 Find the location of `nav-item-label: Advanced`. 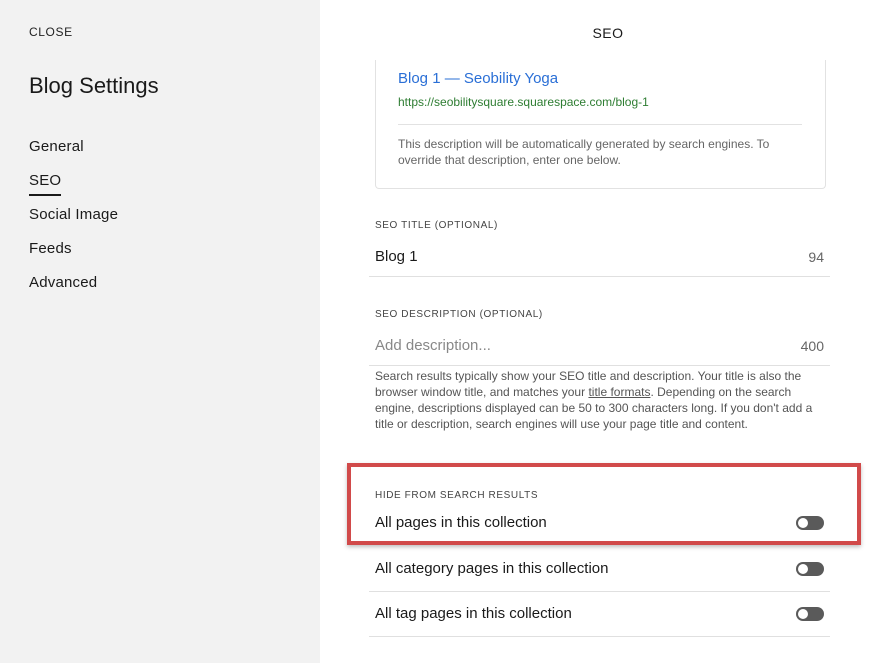

nav-item-label: Advanced is located at coordinates (63, 282).